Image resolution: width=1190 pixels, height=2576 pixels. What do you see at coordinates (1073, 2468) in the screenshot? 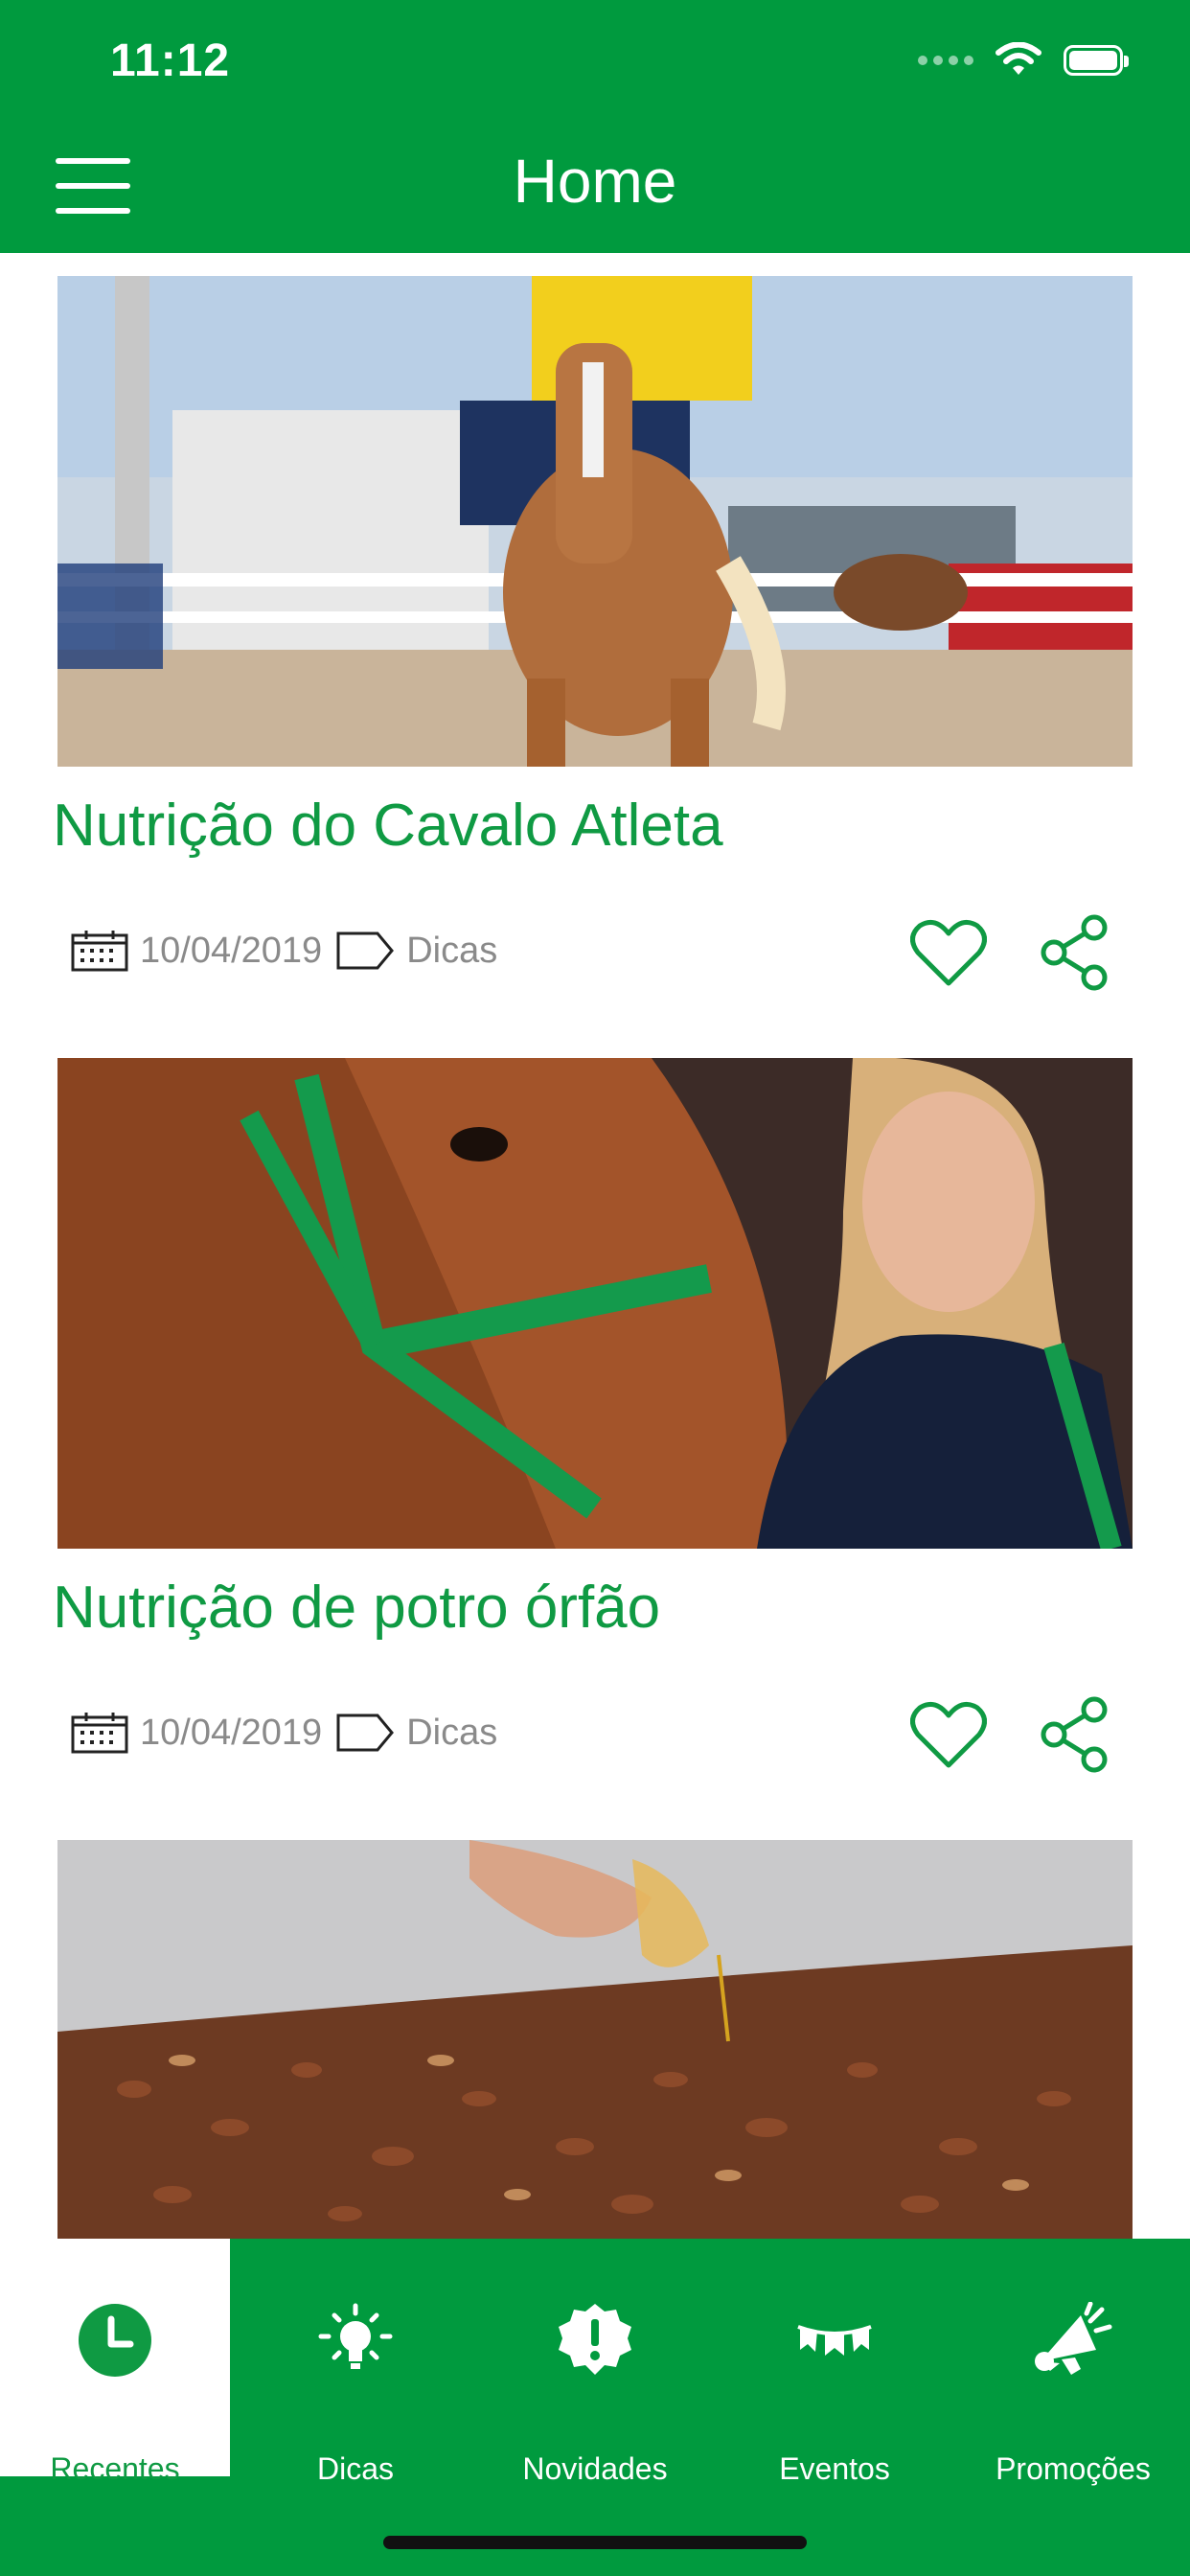
I see `tab-label: Promoções` at bounding box center [1073, 2468].